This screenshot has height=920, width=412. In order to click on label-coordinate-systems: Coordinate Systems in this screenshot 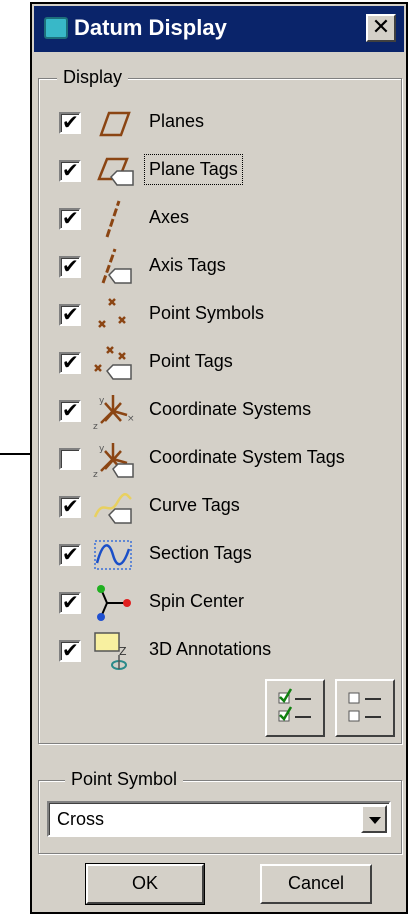, I will do `click(230, 409)`.